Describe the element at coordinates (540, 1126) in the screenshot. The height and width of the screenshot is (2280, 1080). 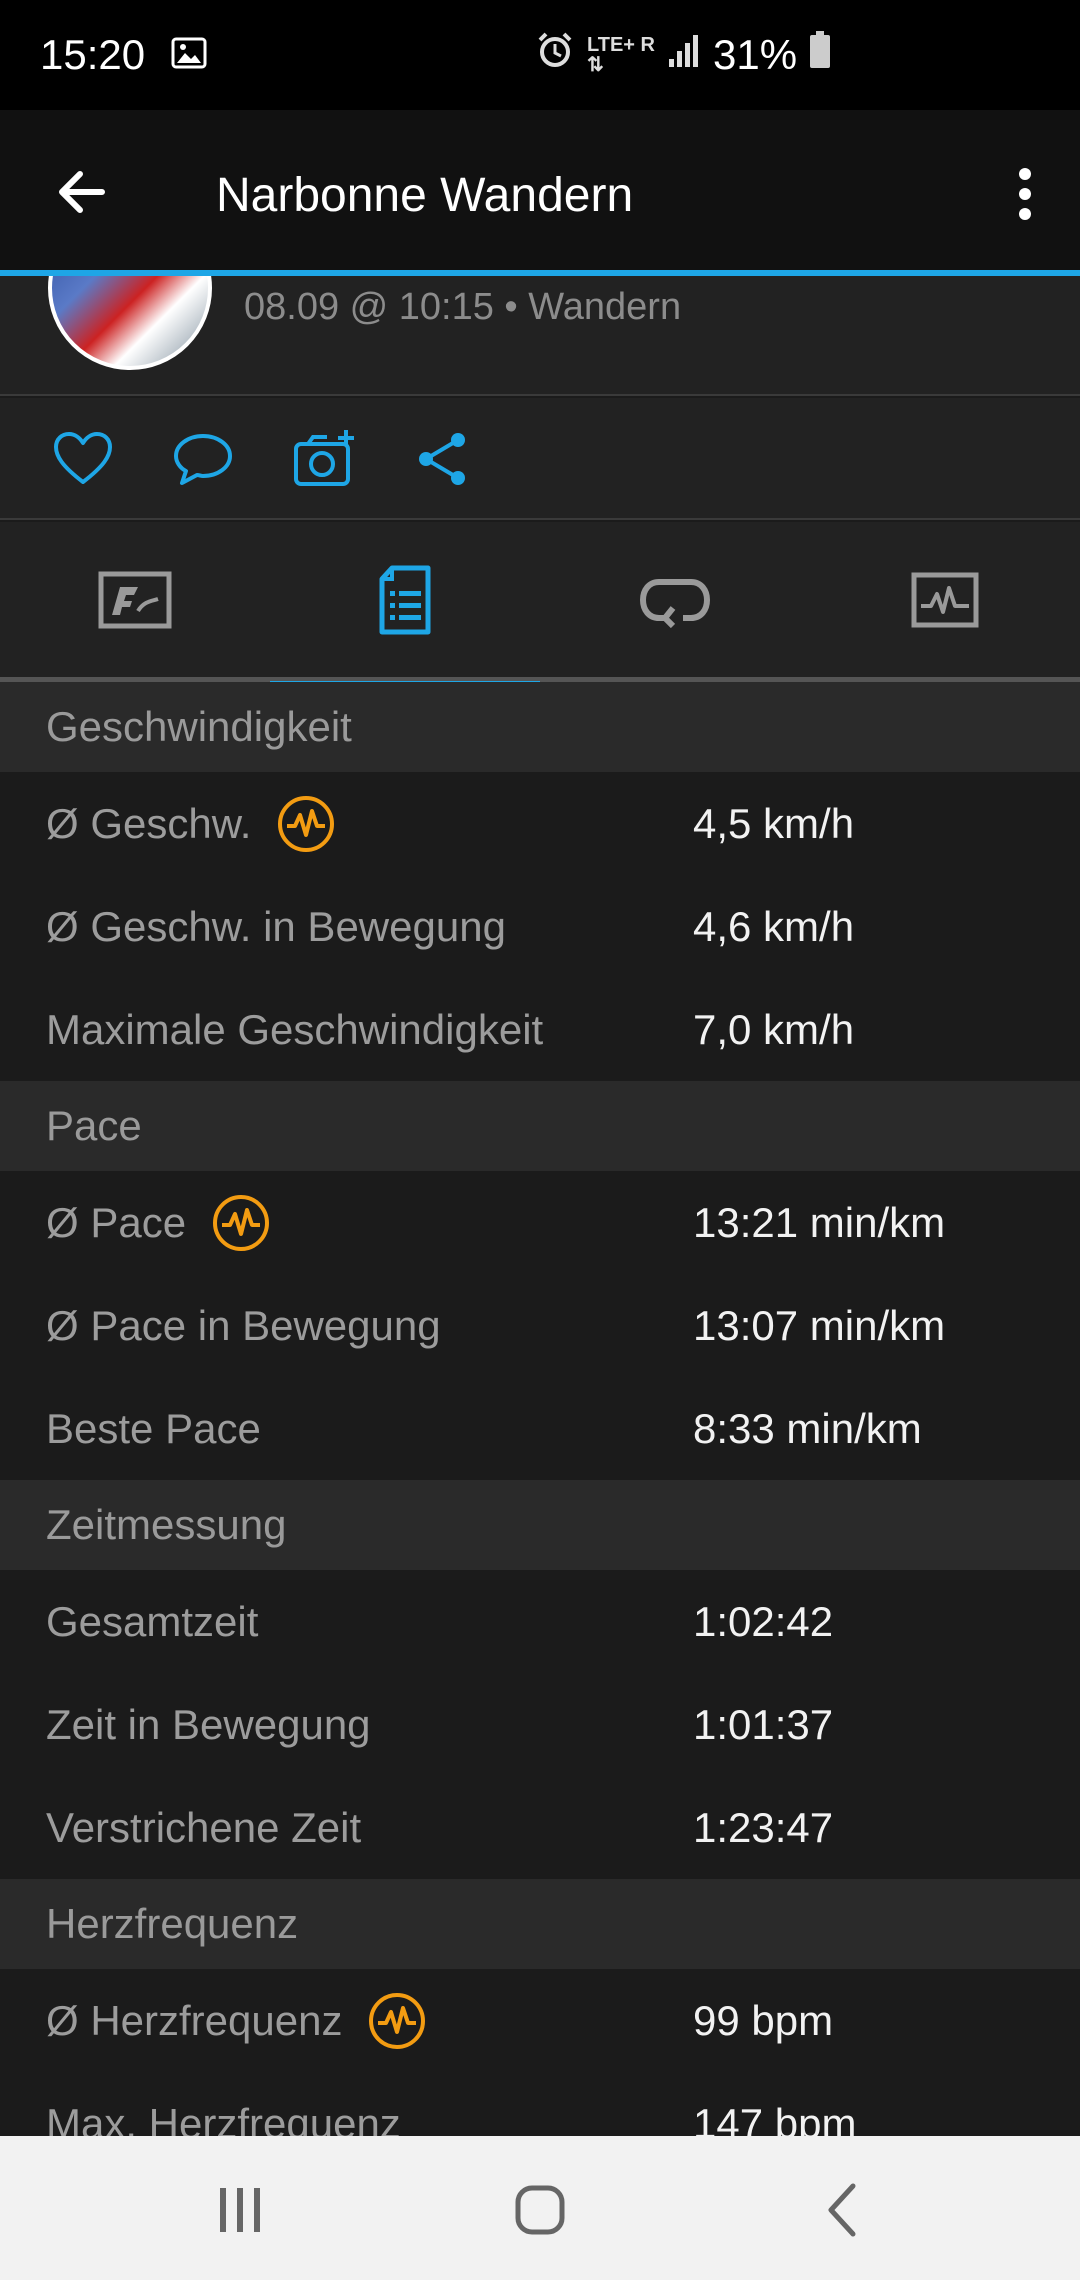
I see `section-header: Pace` at that location.